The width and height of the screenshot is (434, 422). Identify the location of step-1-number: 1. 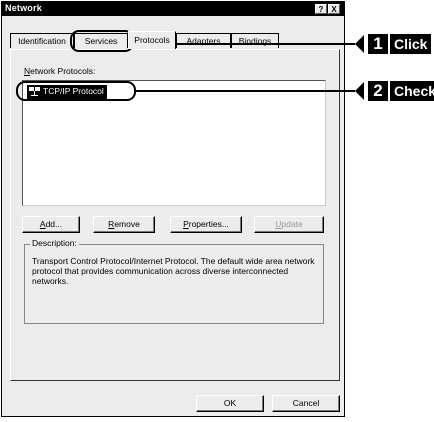
(378, 44).